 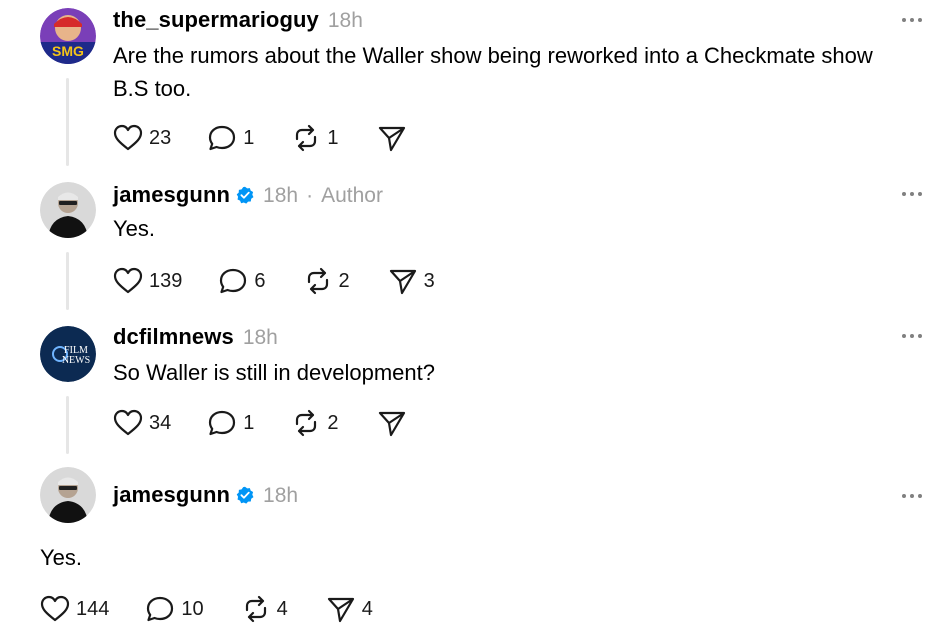 I want to click on like-count: 23, so click(x=160, y=137).